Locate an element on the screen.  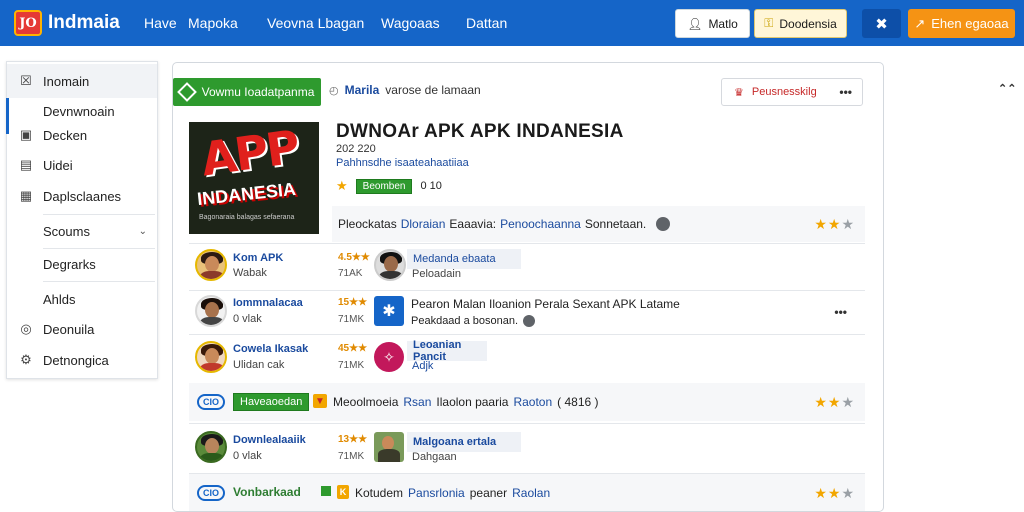
app-icon is located at coordinates (389, 447).